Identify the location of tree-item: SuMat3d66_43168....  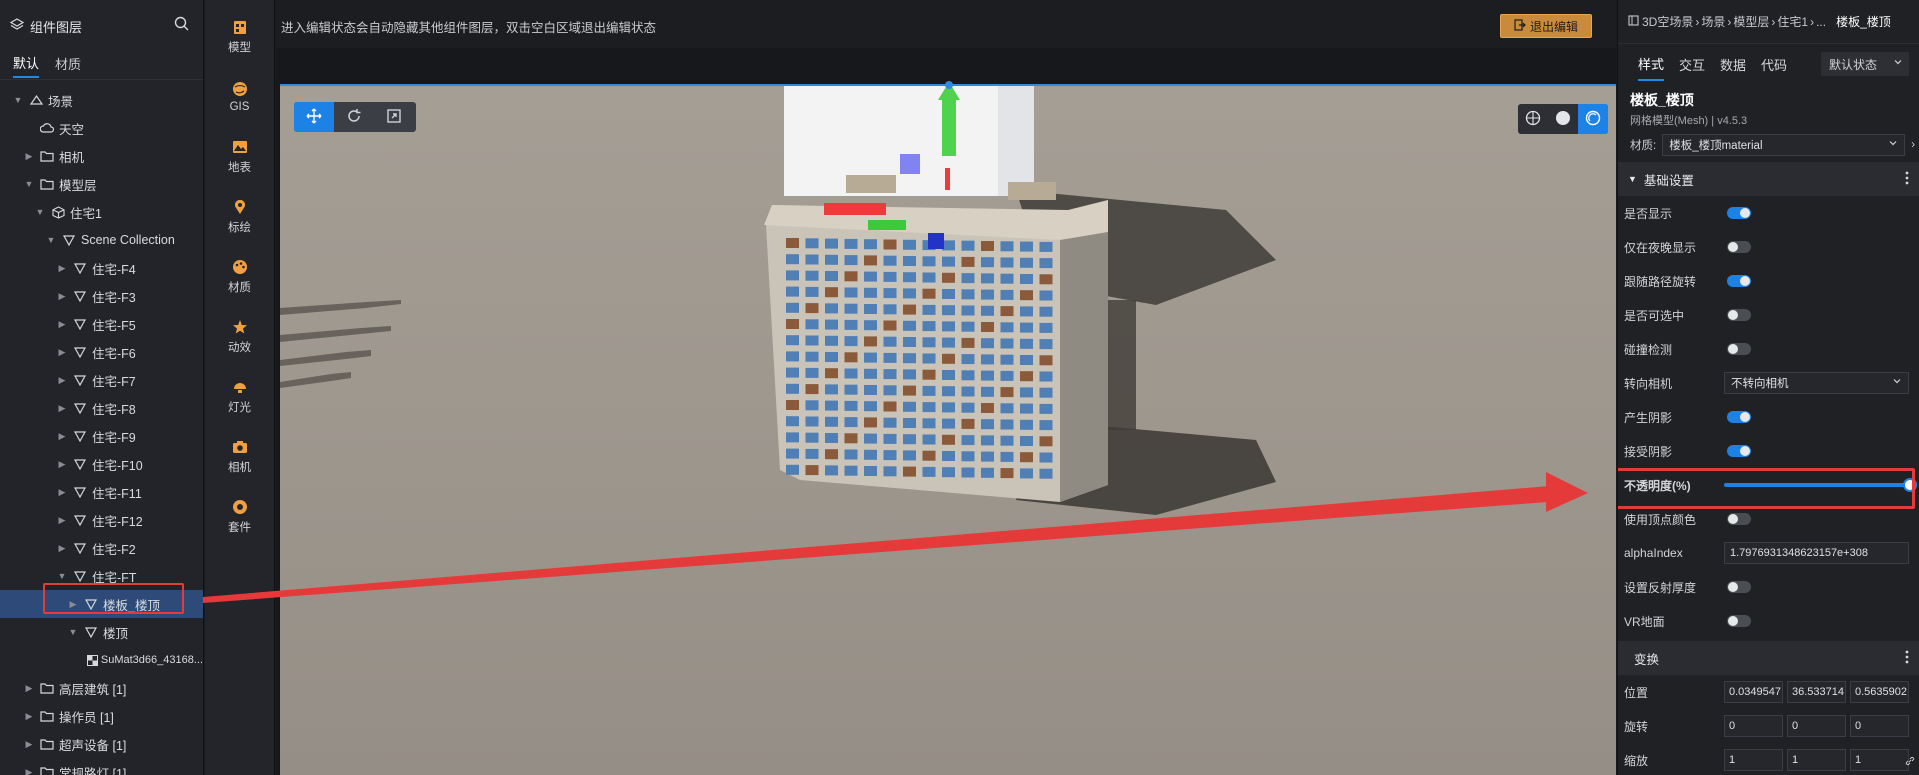
(101, 660).